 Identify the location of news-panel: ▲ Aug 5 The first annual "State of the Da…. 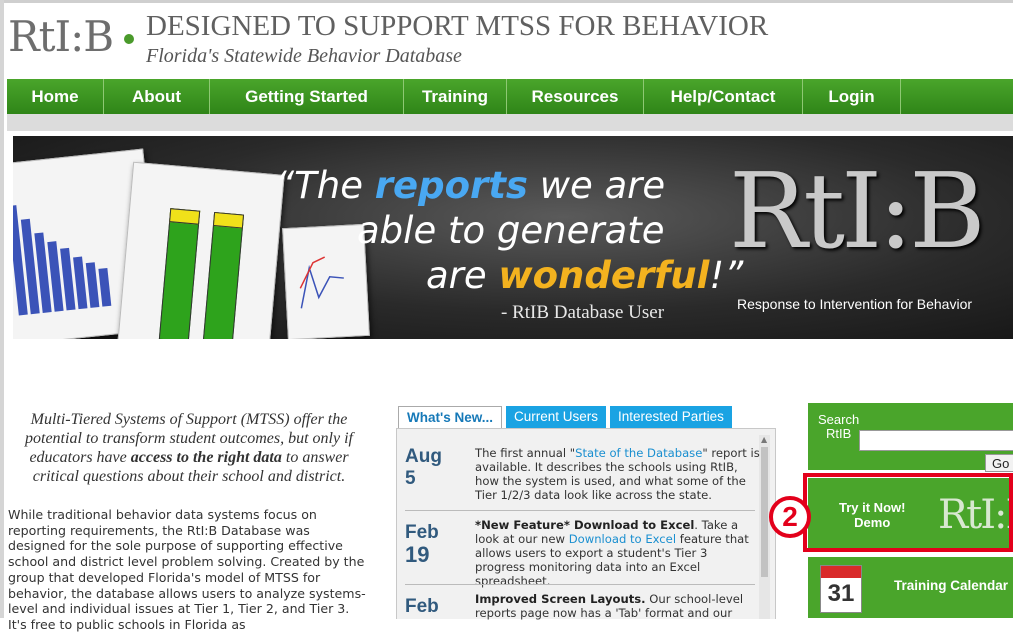
(586, 524).